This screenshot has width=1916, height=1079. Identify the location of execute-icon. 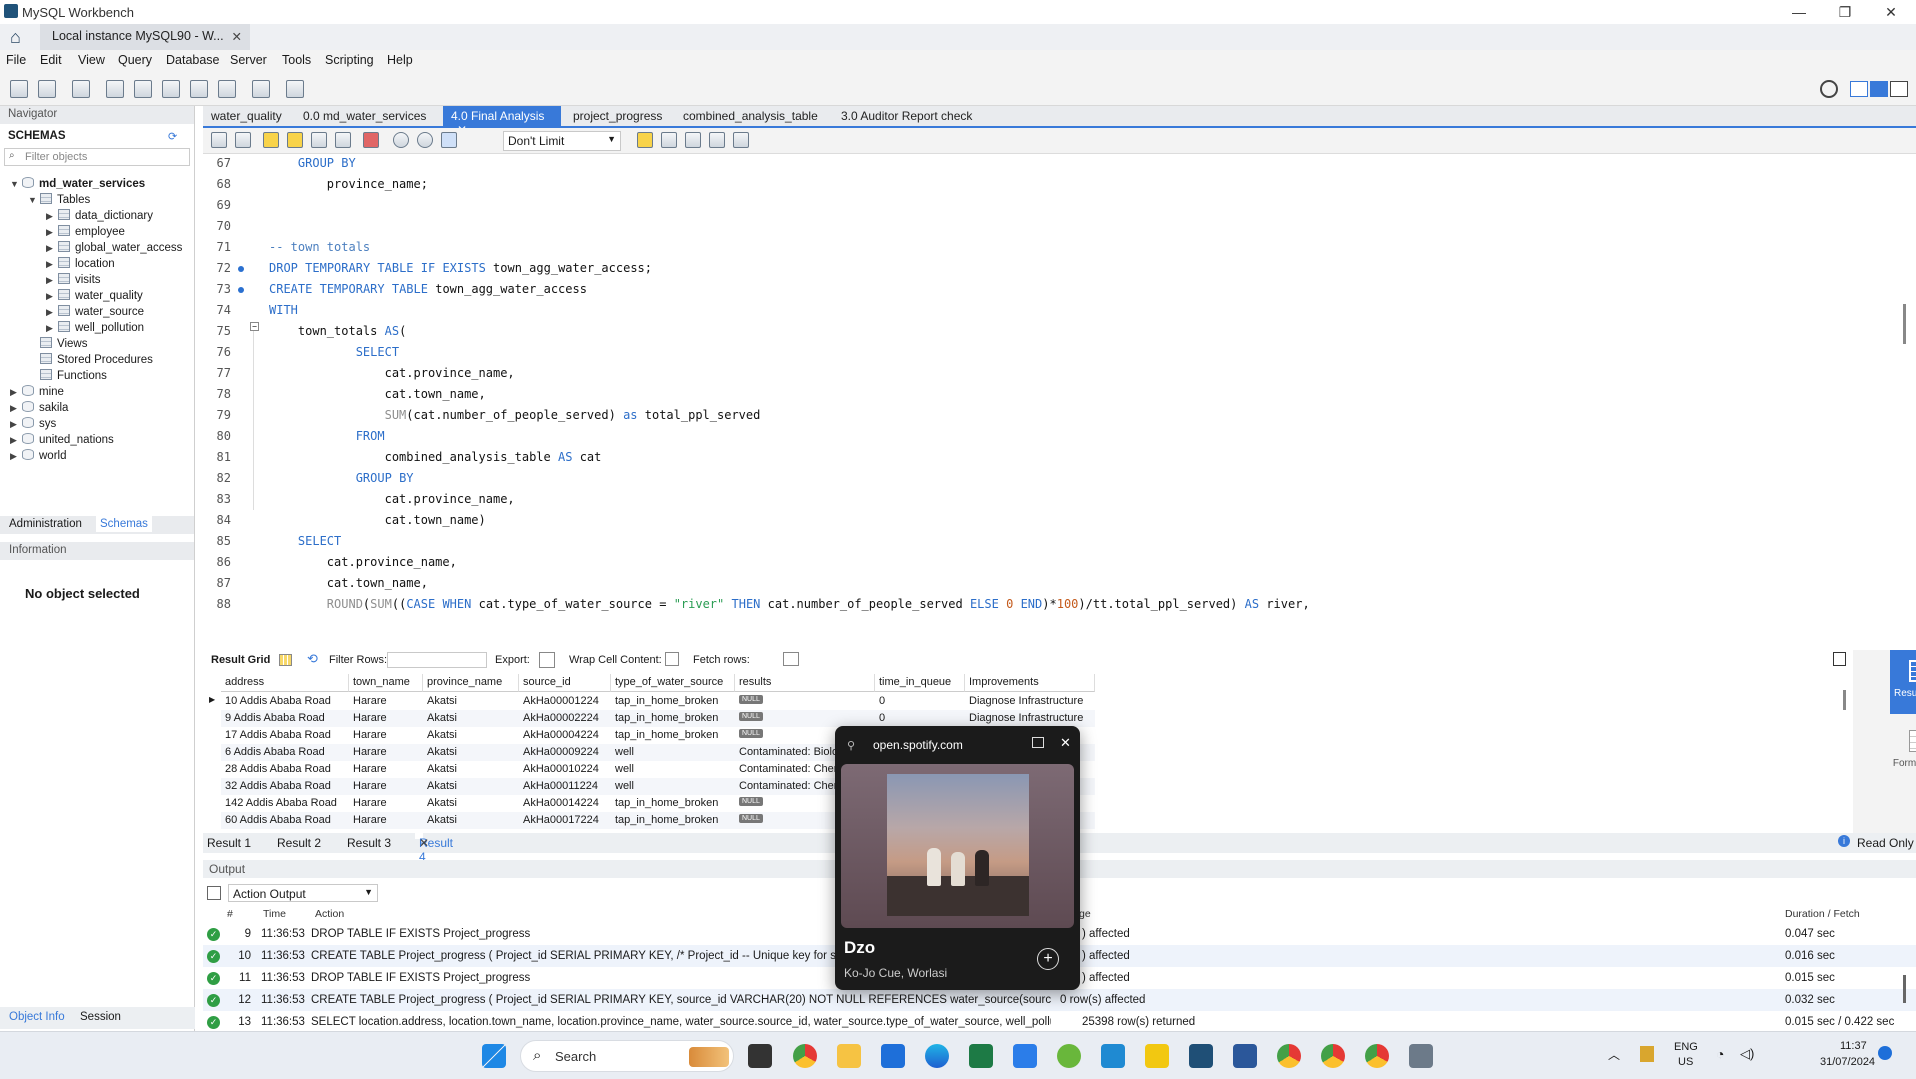
(271, 140).